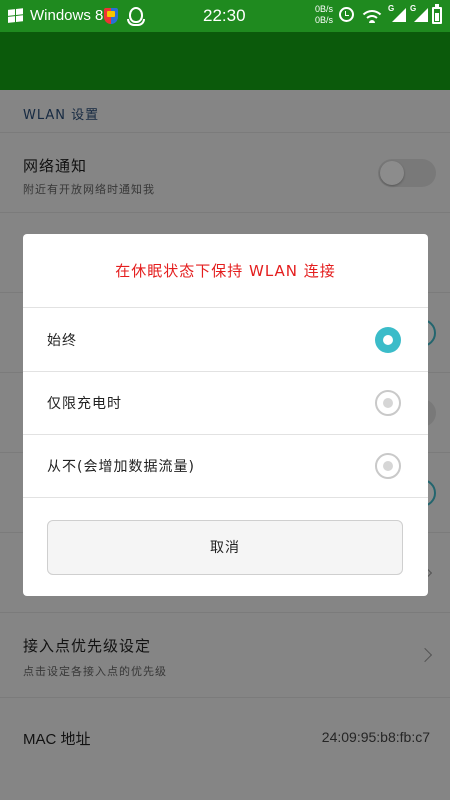 The height and width of the screenshot is (800, 450). What do you see at coordinates (372, 15) in the screenshot?
I see `wifi-icon` at bounding box center [372, 15].